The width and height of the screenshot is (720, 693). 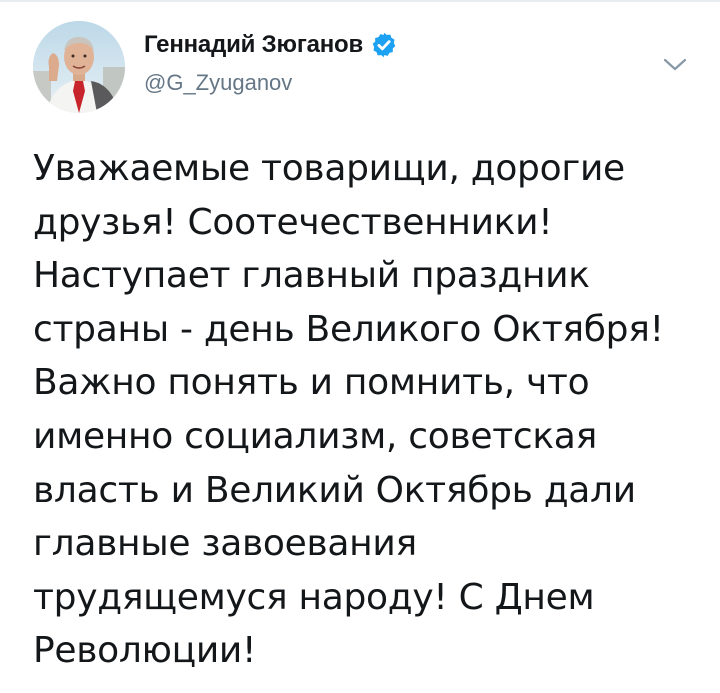 I want to click on tweet-text-line: друзья! Соотечественники!, so click(x=293, y=222).